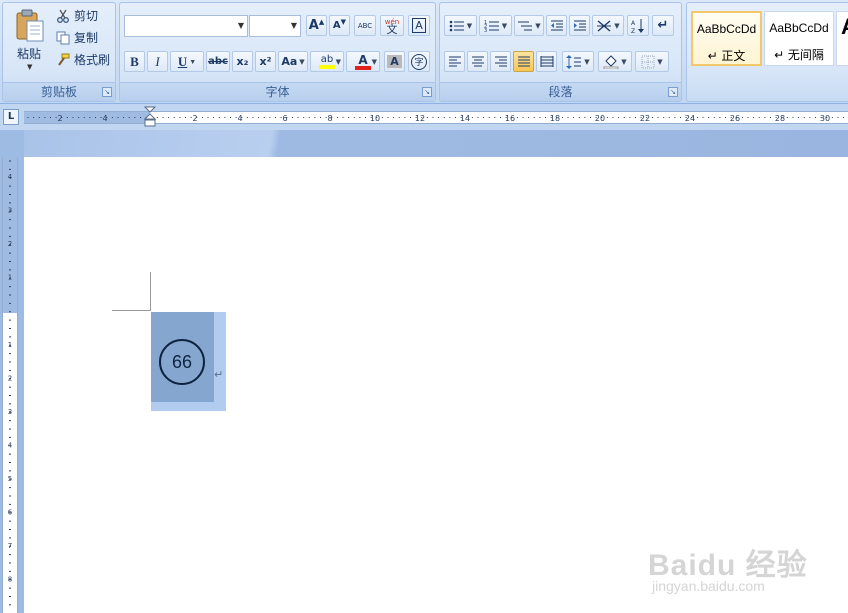  I want to click on show-marks-button: ↵, so click(663, 25).